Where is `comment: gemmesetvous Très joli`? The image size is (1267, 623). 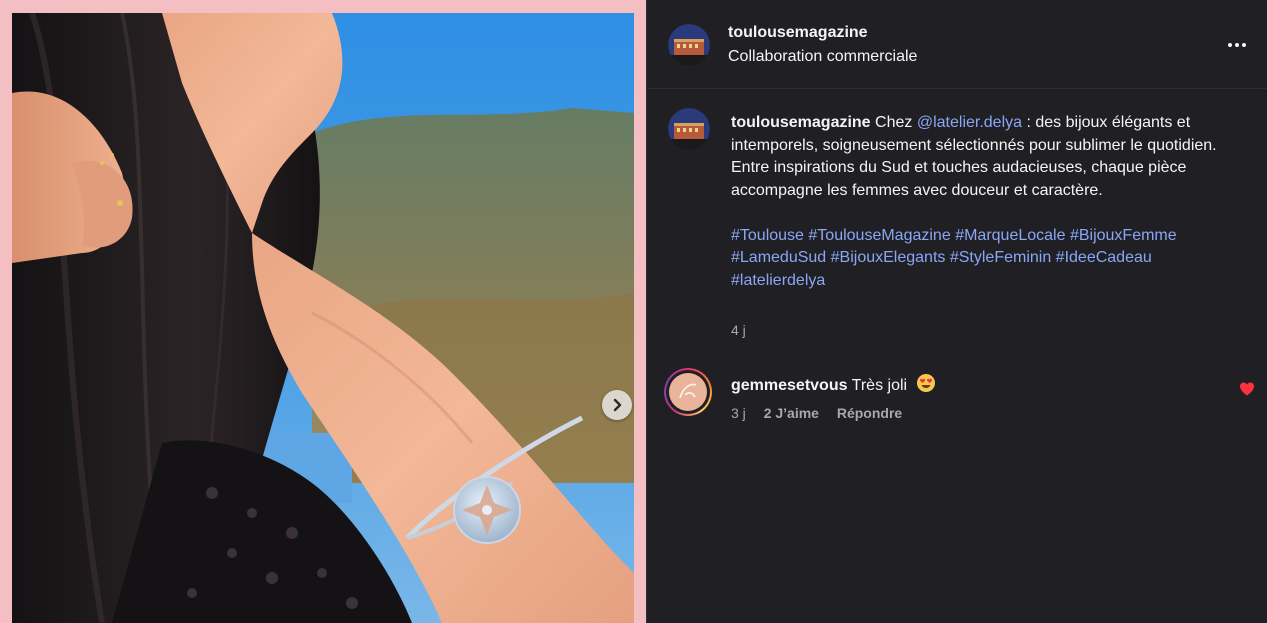
comment: gemmesetvous Très joli is located at coordinates (833, 384).